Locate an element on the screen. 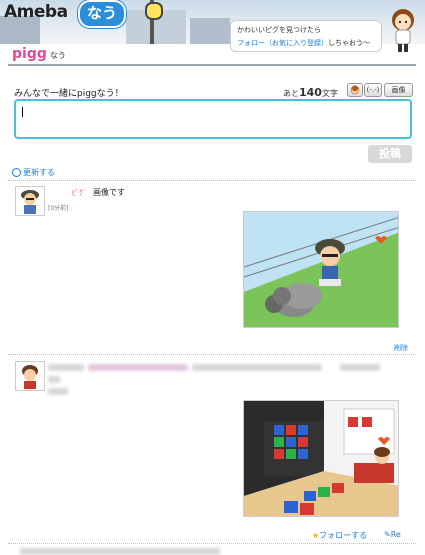 This screenshot has height=555, width=425. count-value: 140 is located at coordinates (310, 92).